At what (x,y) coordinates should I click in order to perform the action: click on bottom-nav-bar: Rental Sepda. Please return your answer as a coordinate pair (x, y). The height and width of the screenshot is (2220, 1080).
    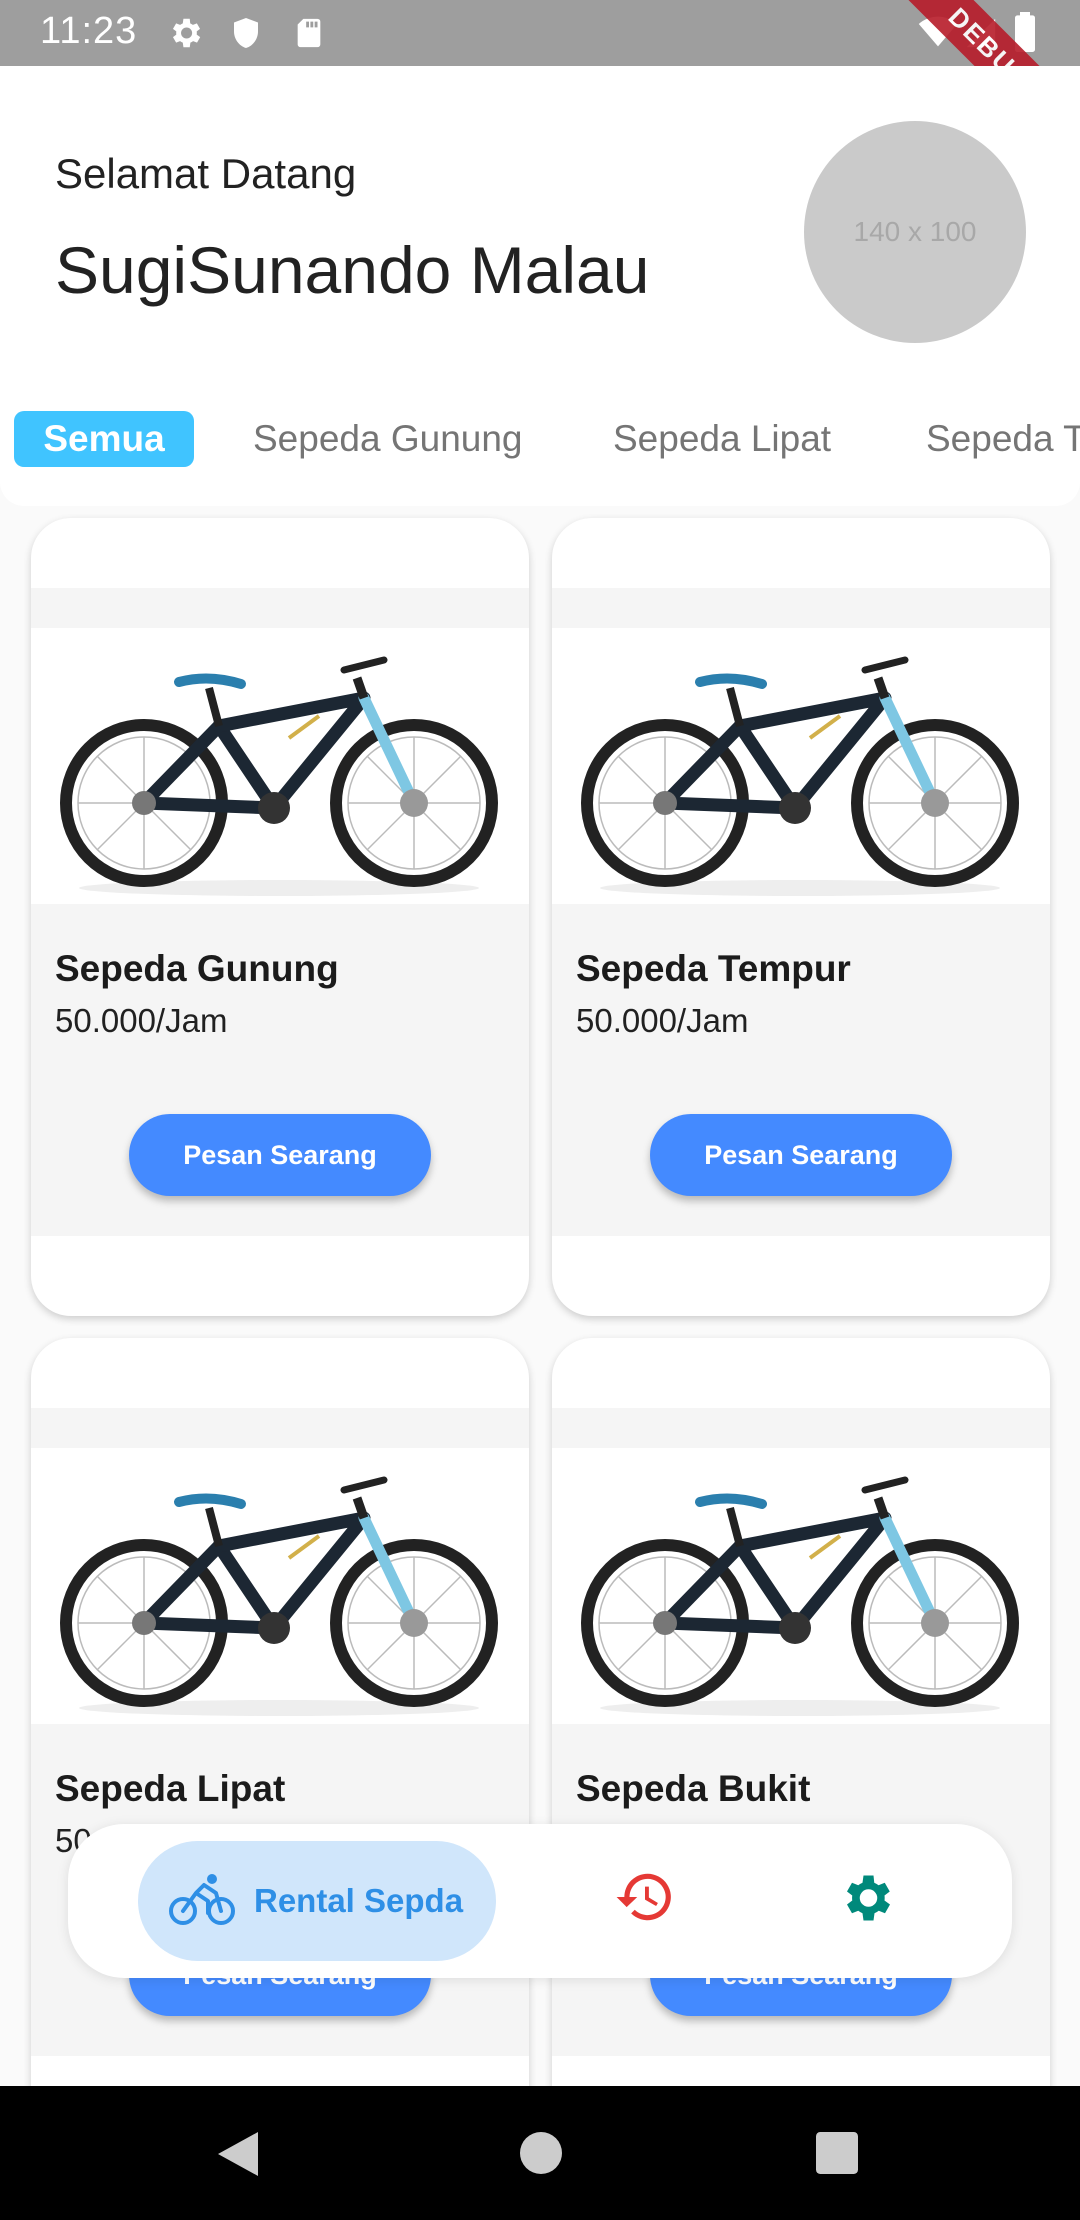
    Looking at the image, I should click on (540, 1901).